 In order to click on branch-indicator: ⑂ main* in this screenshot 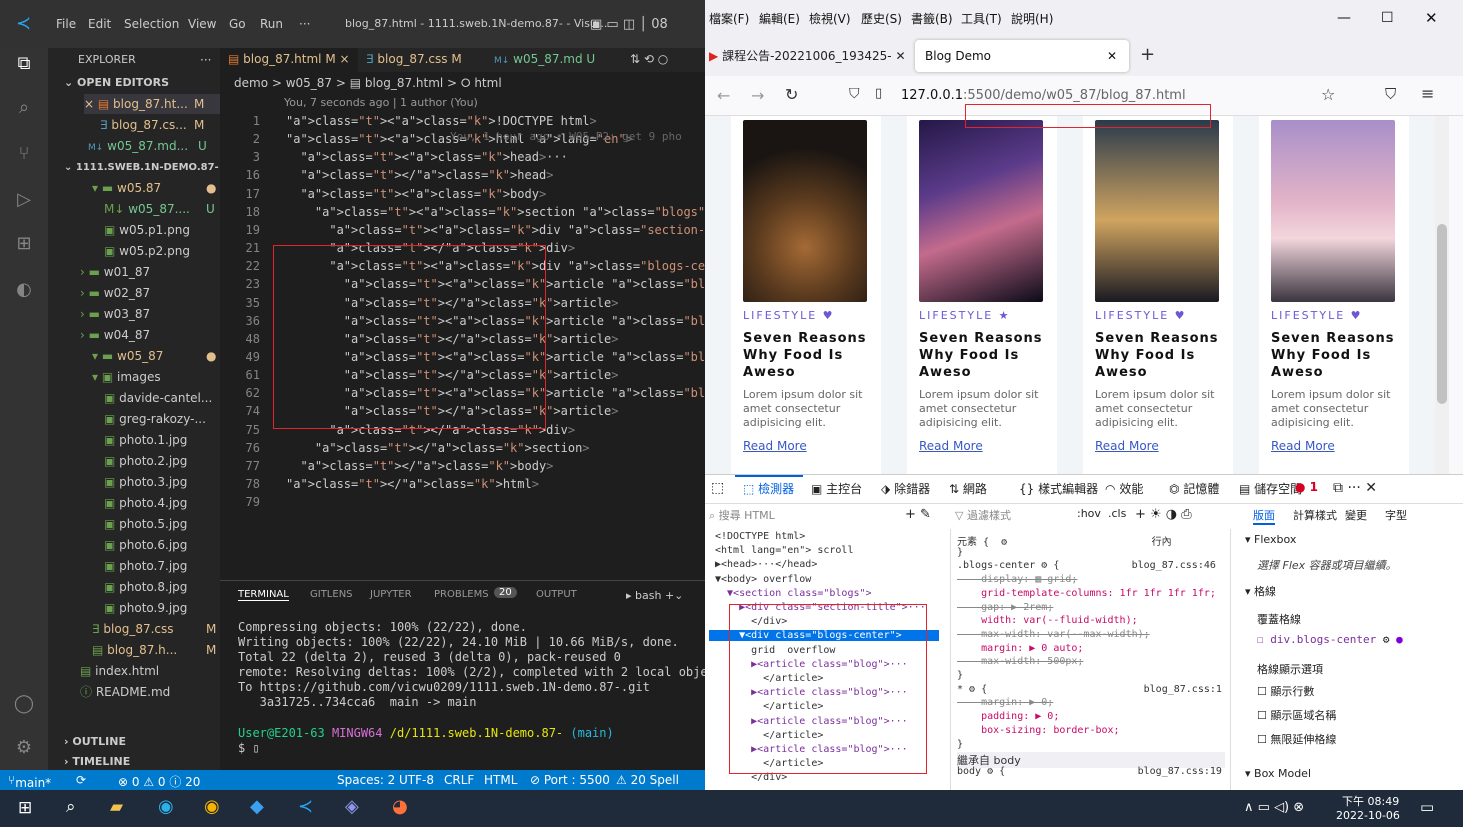, I will do `click(29, 781)`.